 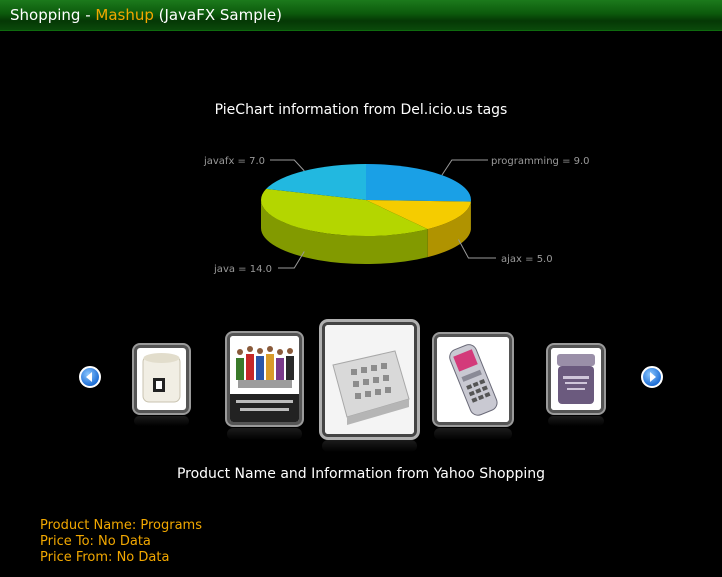 I want to click on carousel-item-jar, so click(x=161, y=379).